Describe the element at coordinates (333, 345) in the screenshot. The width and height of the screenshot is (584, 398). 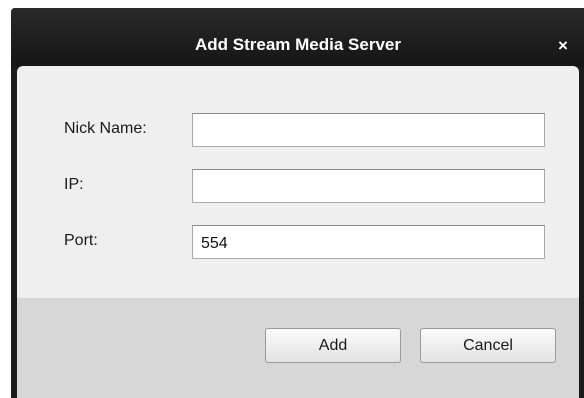
I see `add-button: Add` at that location.